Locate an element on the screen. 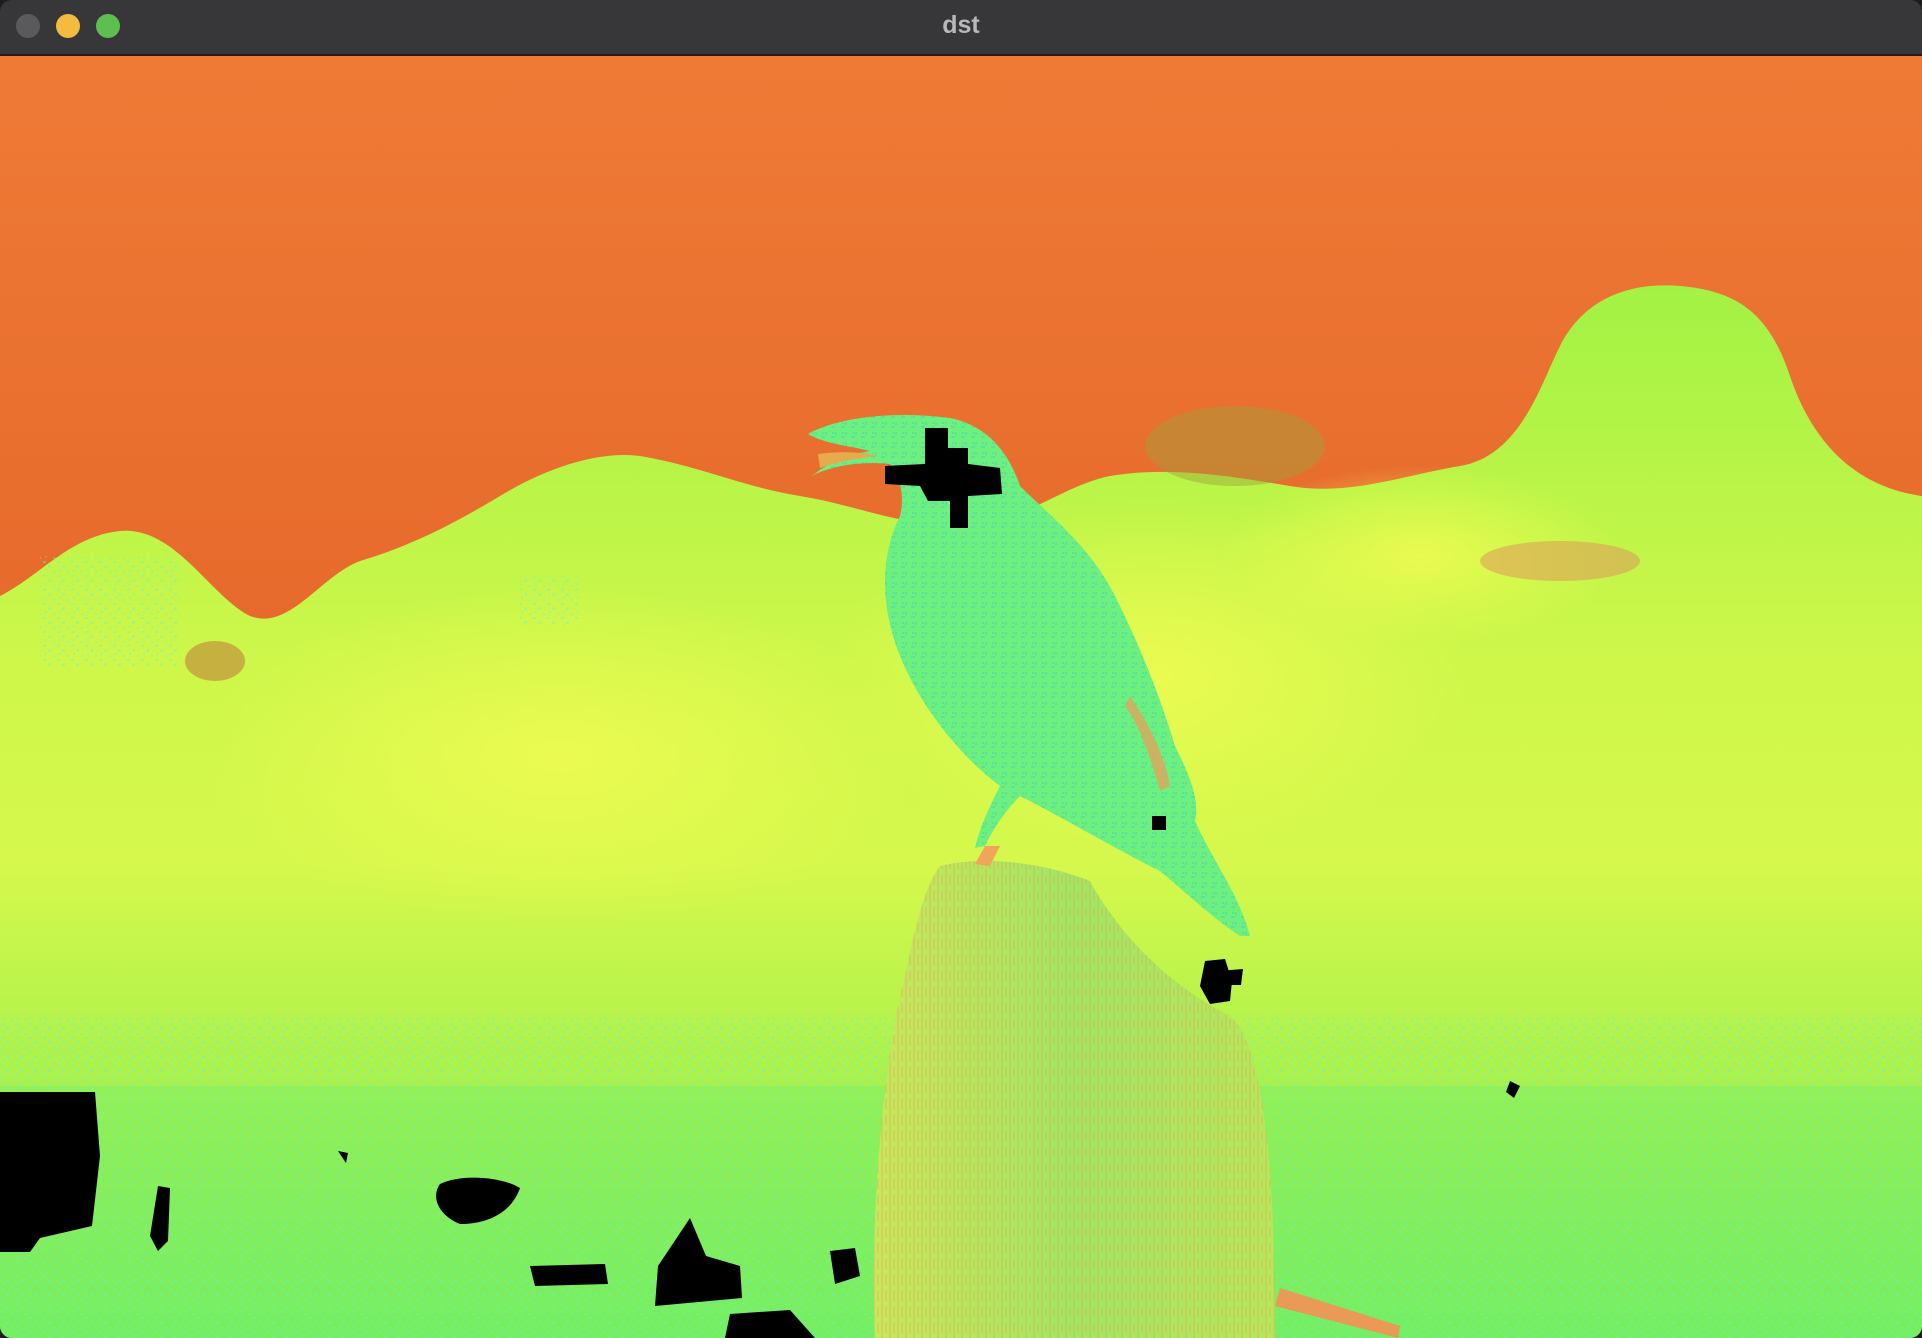  title-bar: dst is located at coordinates (961, 28).